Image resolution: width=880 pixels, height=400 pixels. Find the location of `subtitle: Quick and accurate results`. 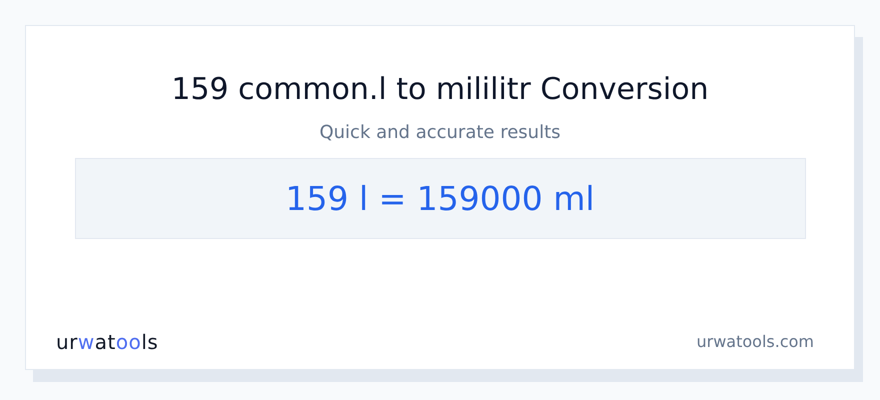

subtitle: Quick and accurate results is located at coordinates (440, 133).